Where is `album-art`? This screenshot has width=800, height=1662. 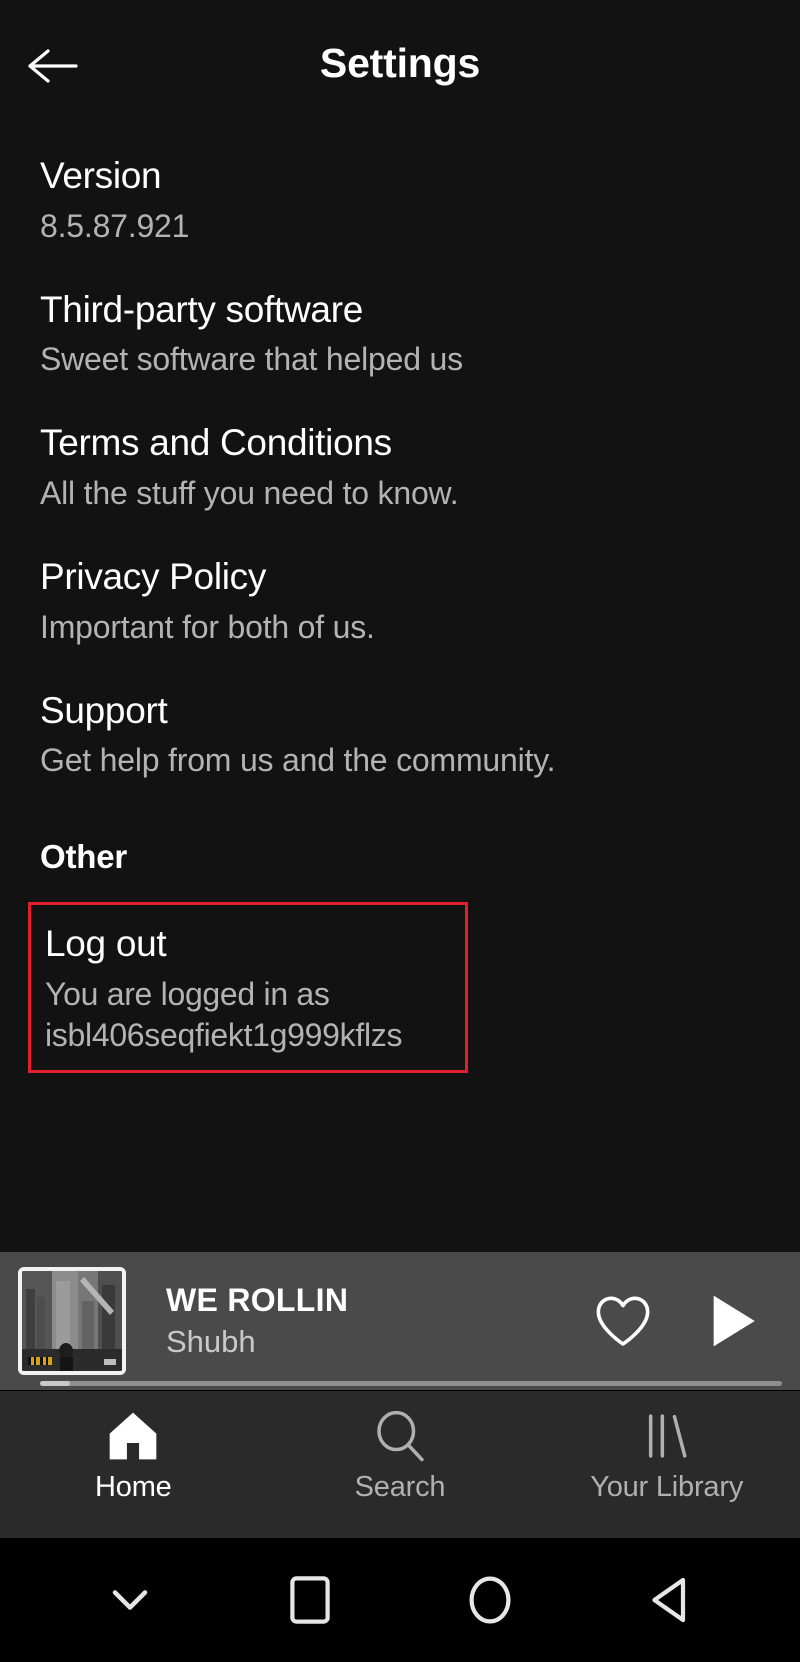
album-art is located at coordinates (72, 1321).